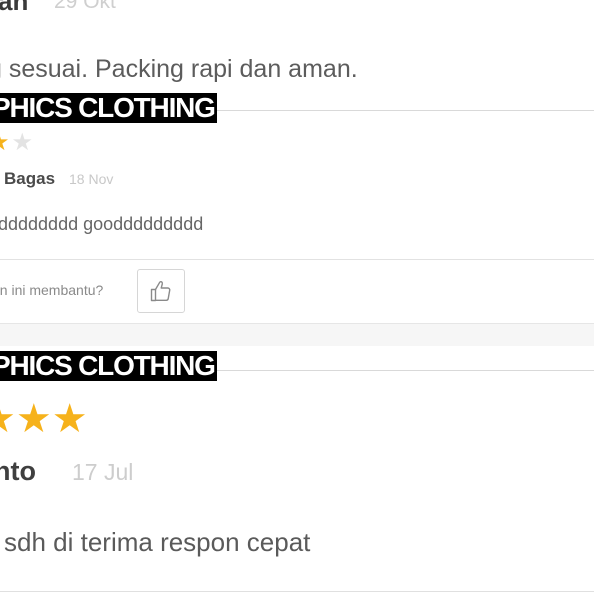 Image resolution: width=594 pixels, height=594 pixels. I want to click on thumbs-up-icon, so click(160, 291).